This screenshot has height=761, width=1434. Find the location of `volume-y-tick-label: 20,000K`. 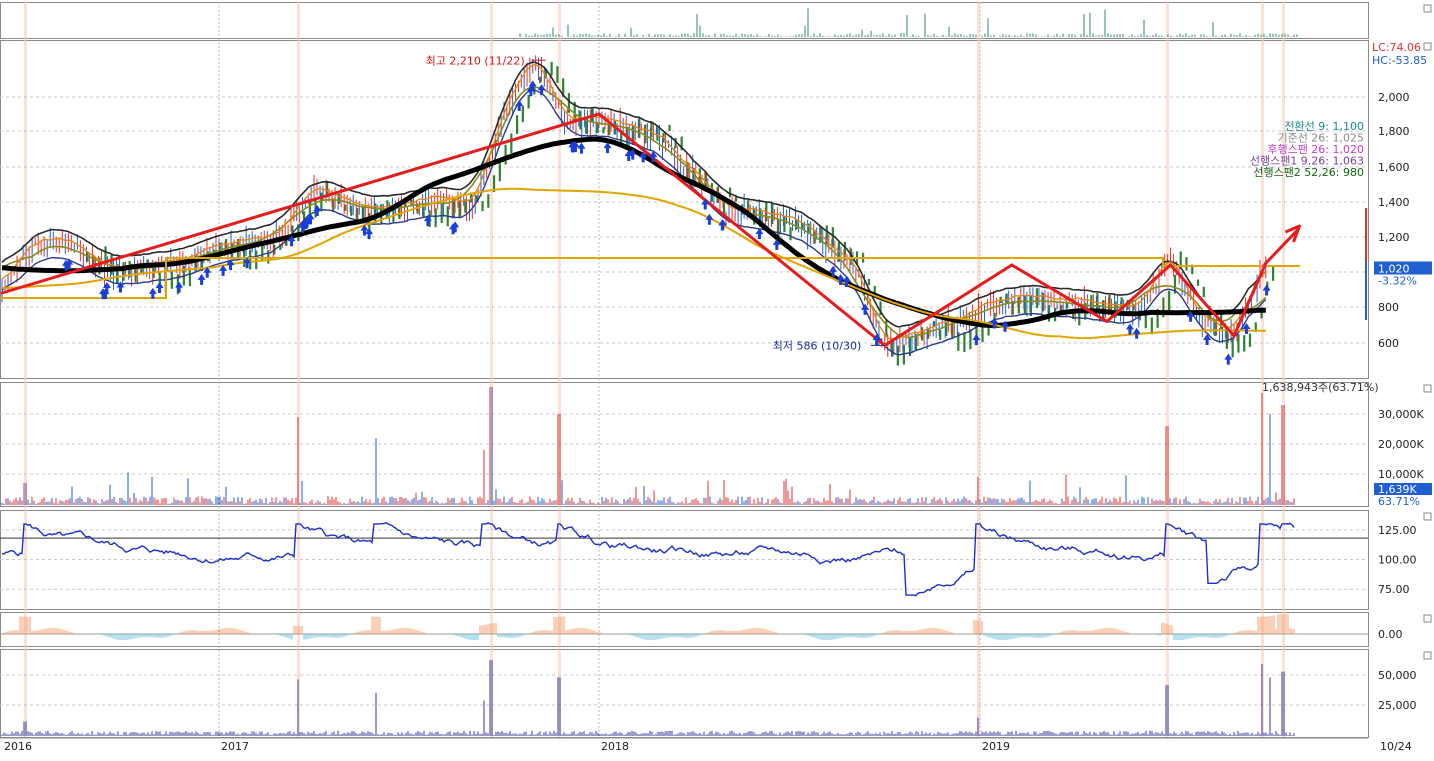

volume-y-tick-label: 20,000K is located at coordinates (1401, 444).